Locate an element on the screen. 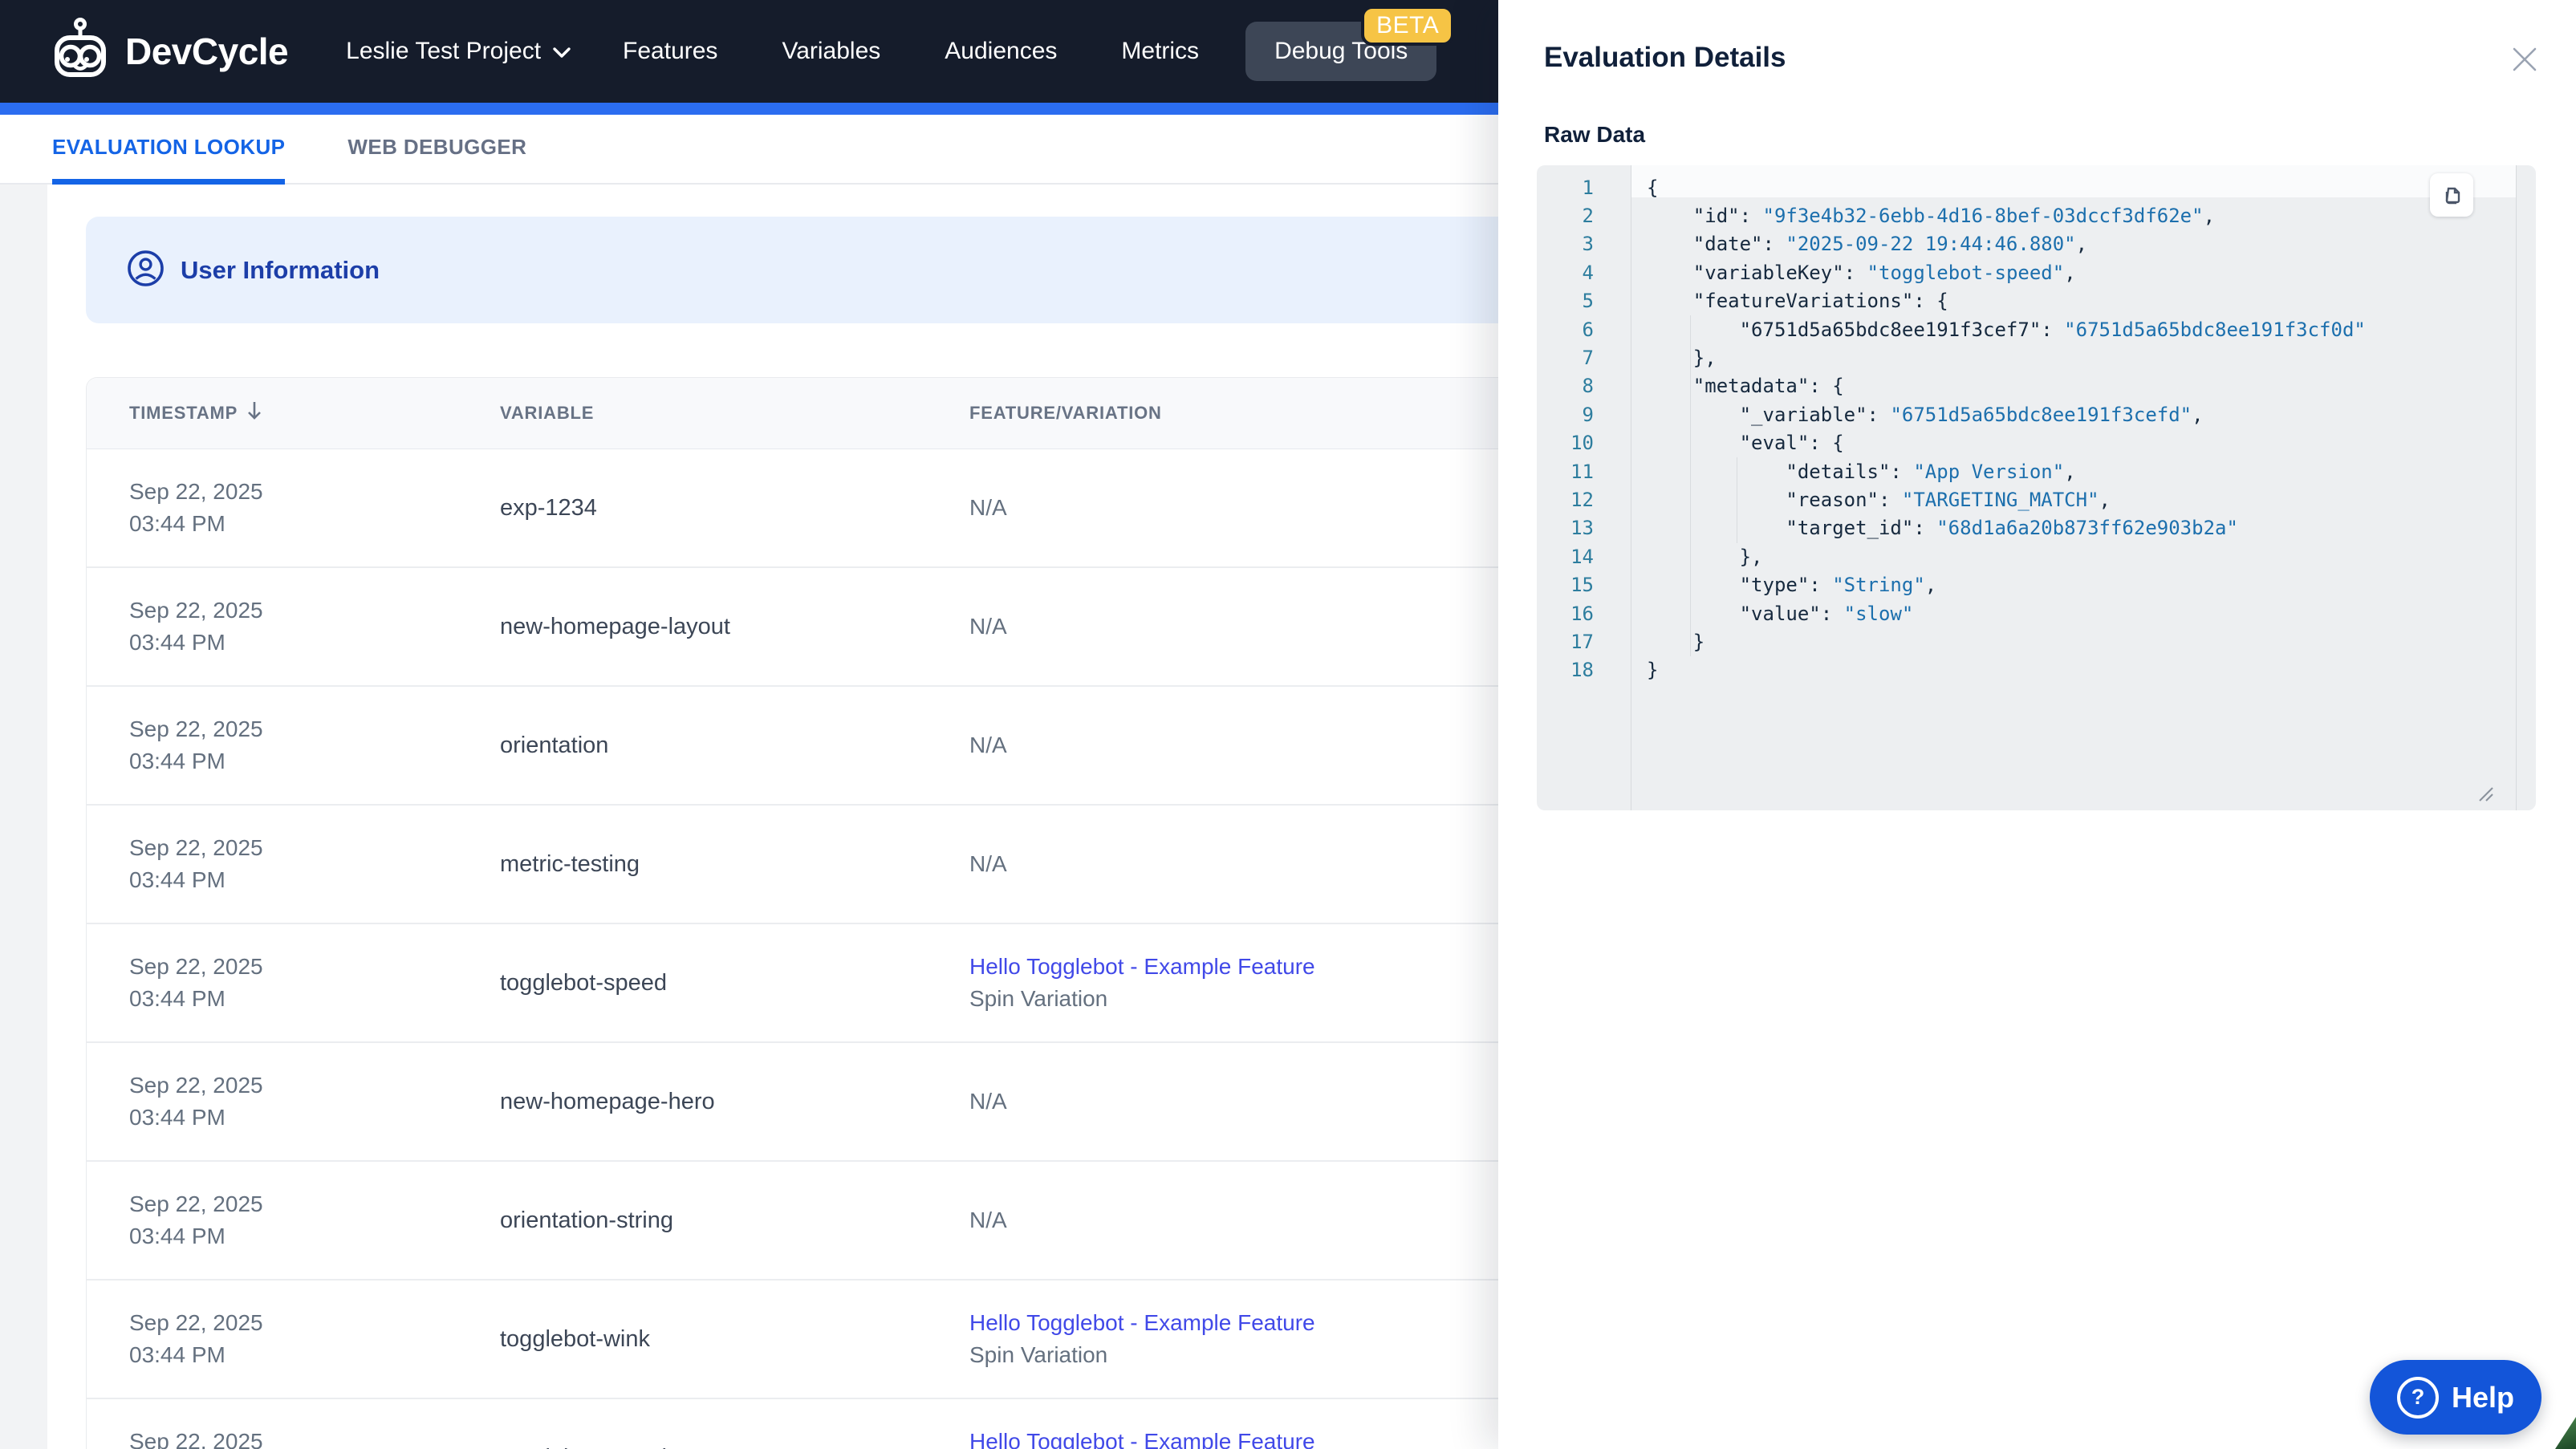 This screenshot has width=2576, height=1449. line-number: 9 is located at coordinates (1588, 414).